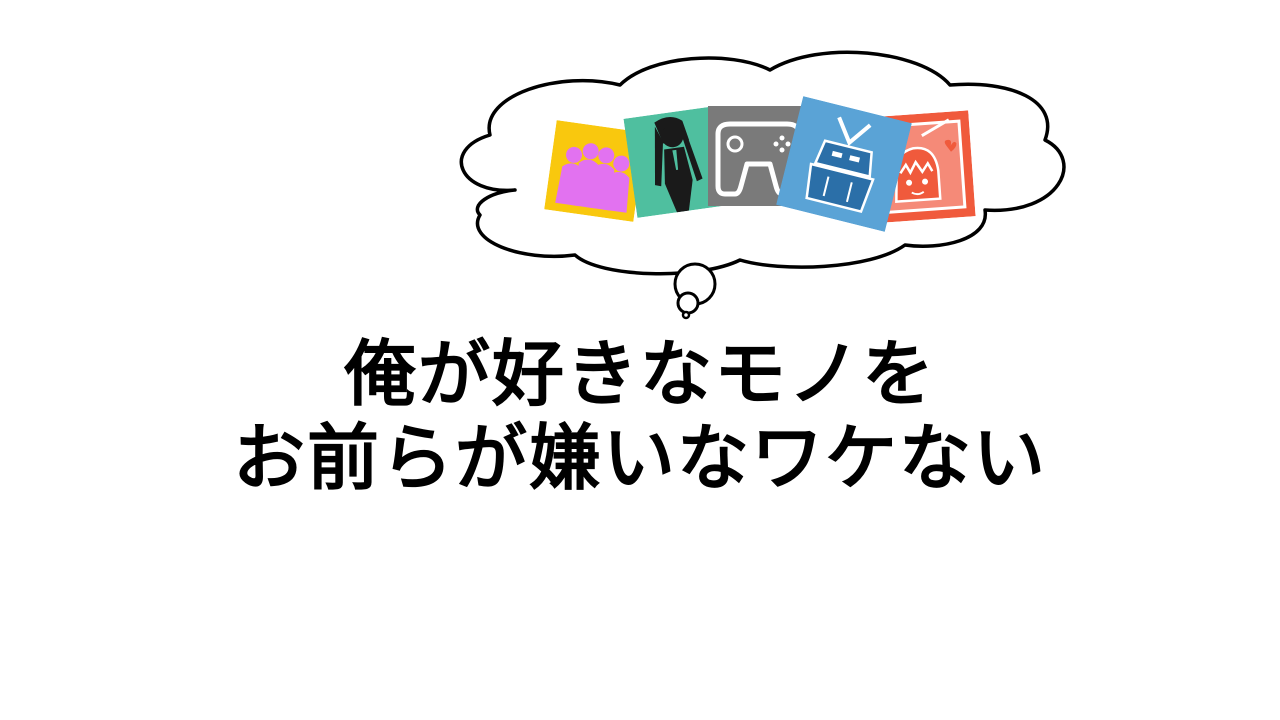 The height and width of the screenshot is (720, 1280). Describe the element at coordinates (639, 458) in the screenshot. I see `headline-line-2: お前らが嫌いなワケない` at that location.